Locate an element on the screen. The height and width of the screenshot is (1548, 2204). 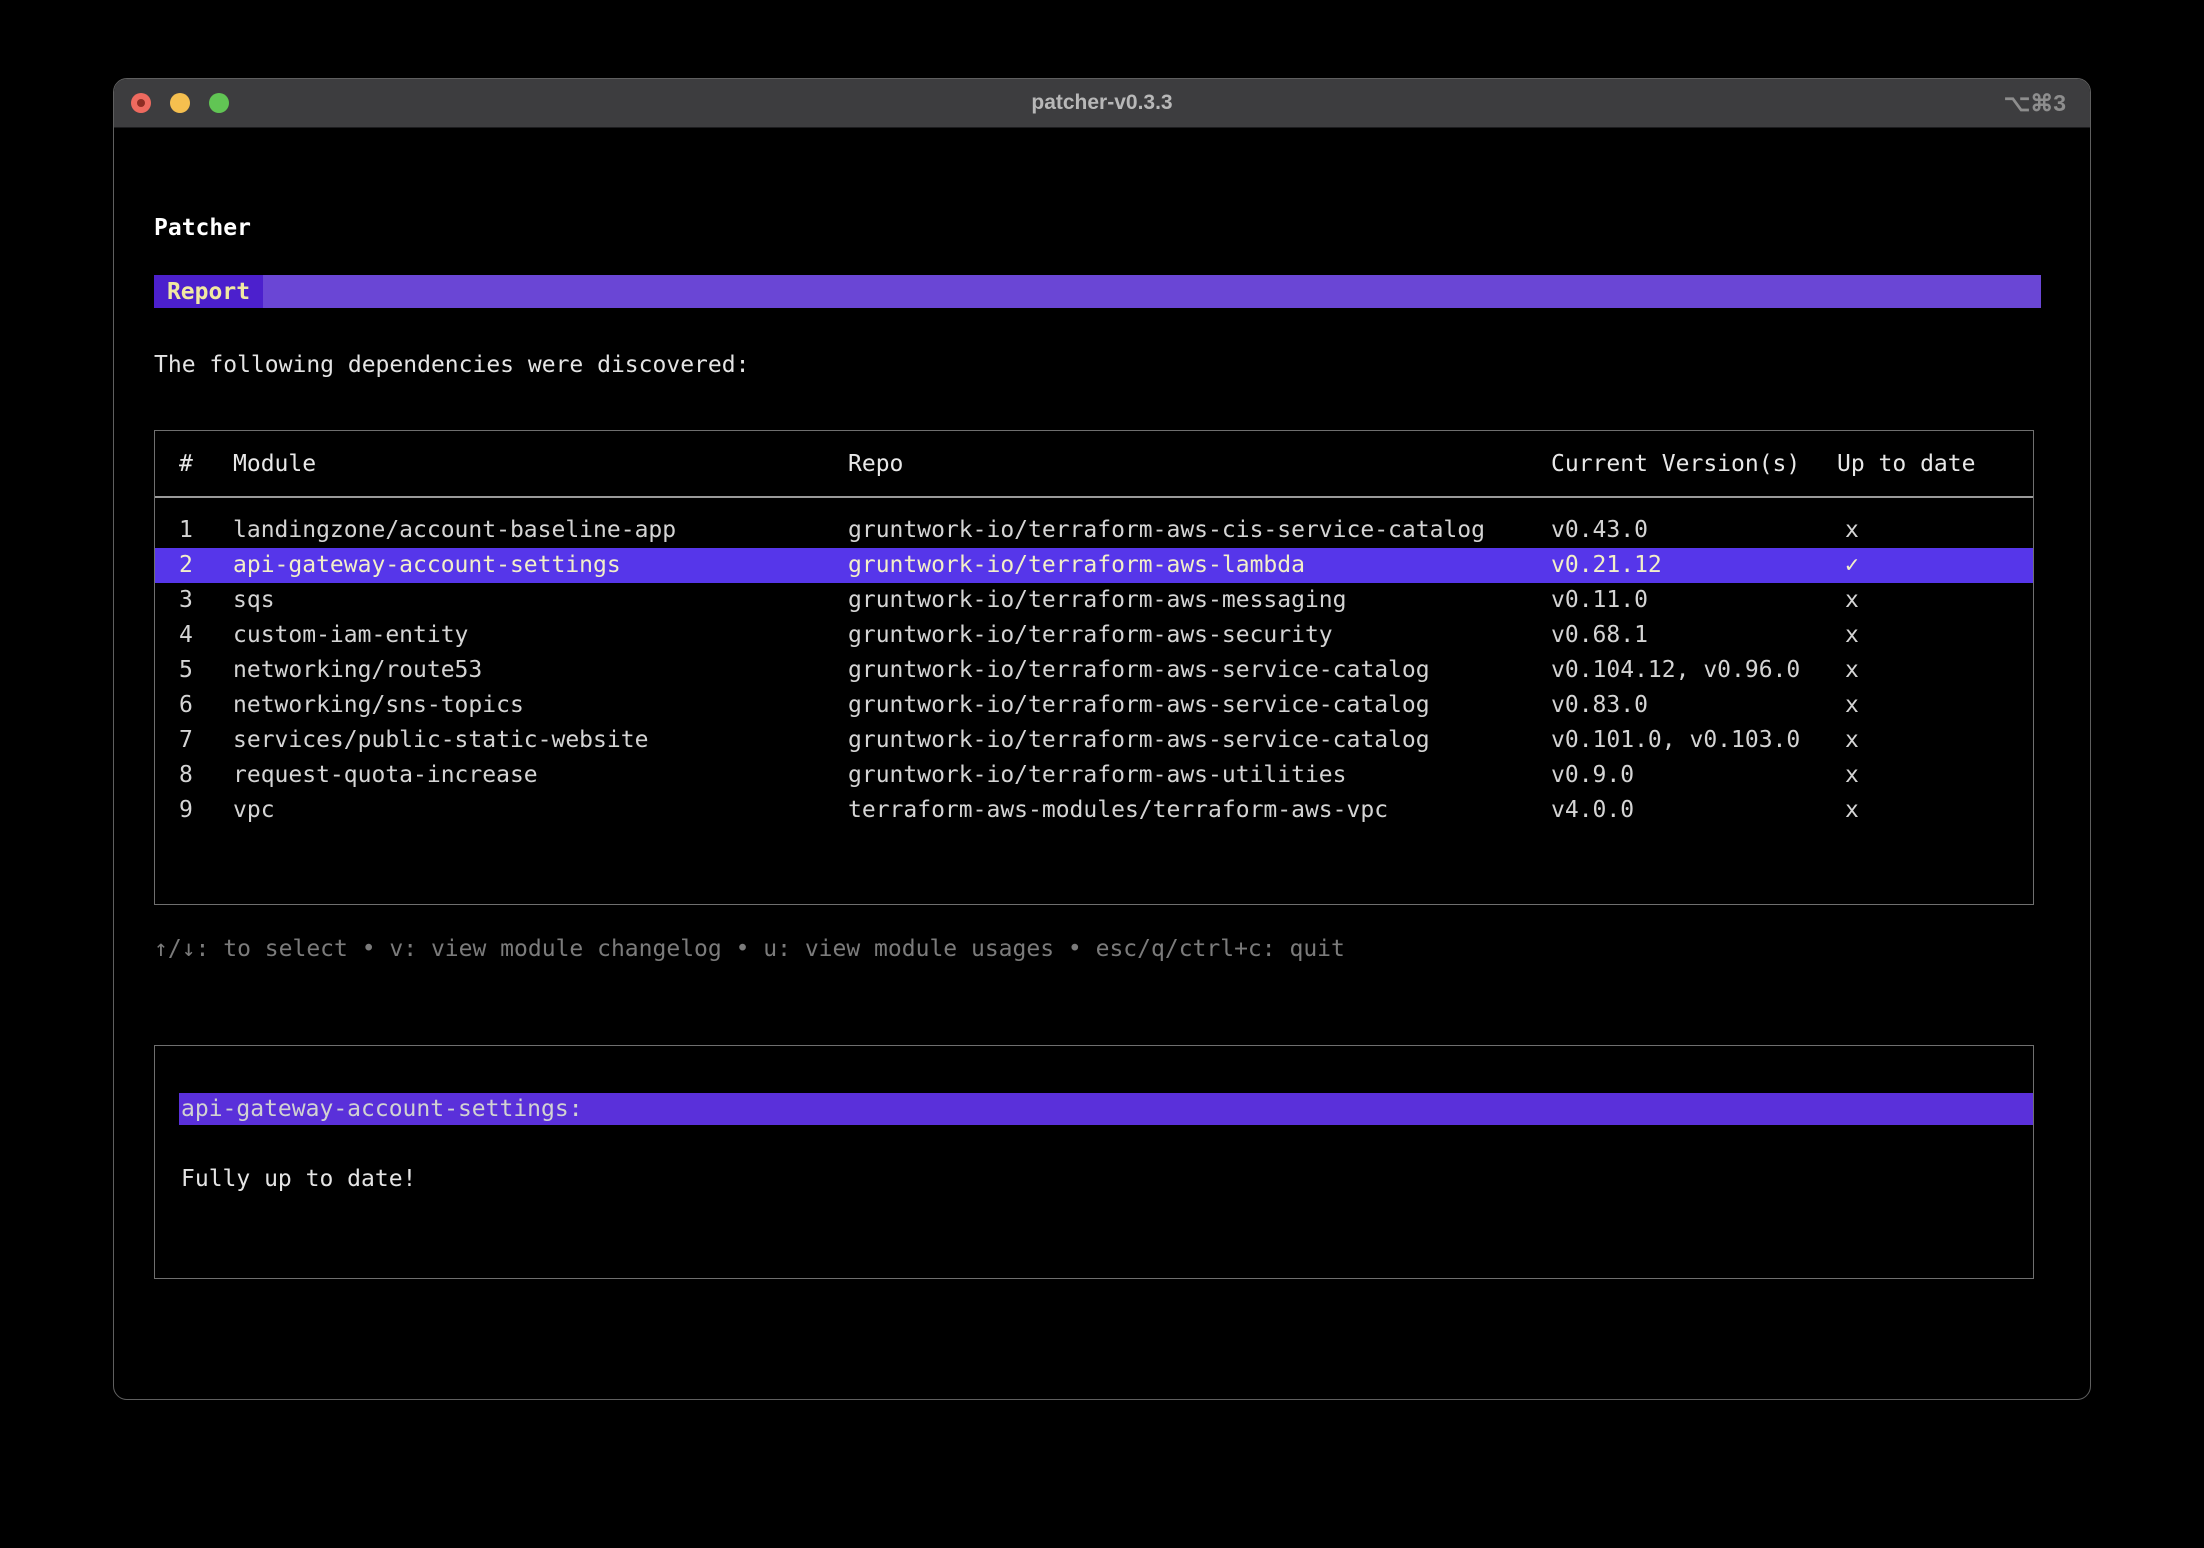
detail-panel-body: Fully up to date! is located at coordinates (299, 1179).